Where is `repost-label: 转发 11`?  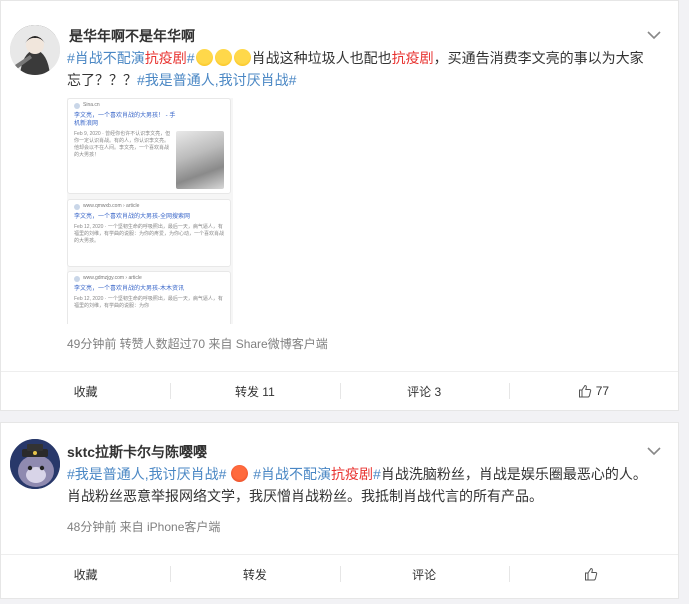 repost-label: 转发 11 is located at coordinates (254, 391).